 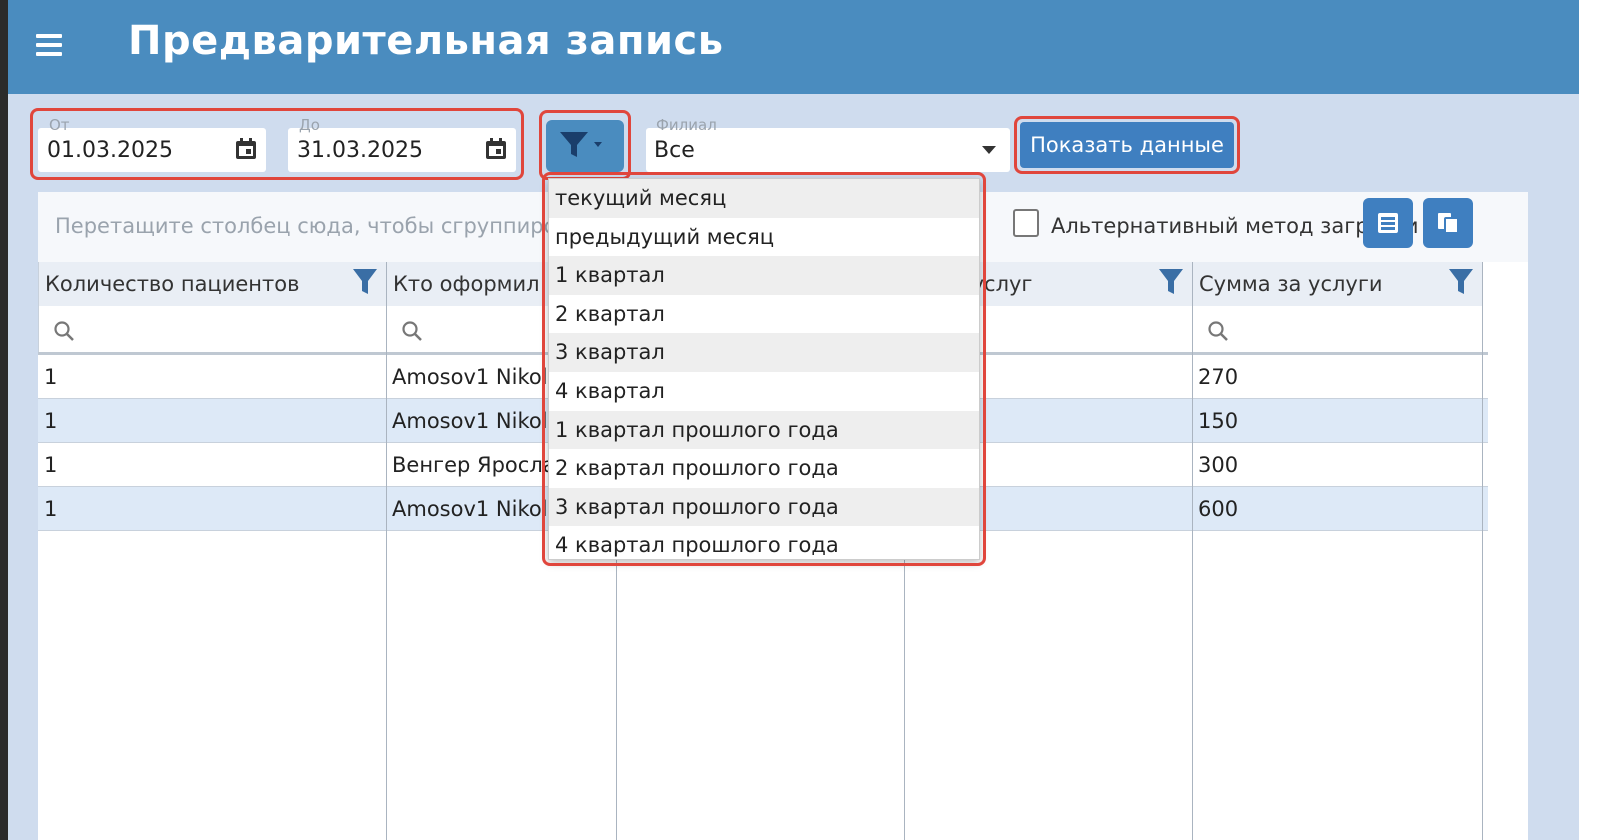 I want to click on export-excel-button, so click(x=1388, y=223).